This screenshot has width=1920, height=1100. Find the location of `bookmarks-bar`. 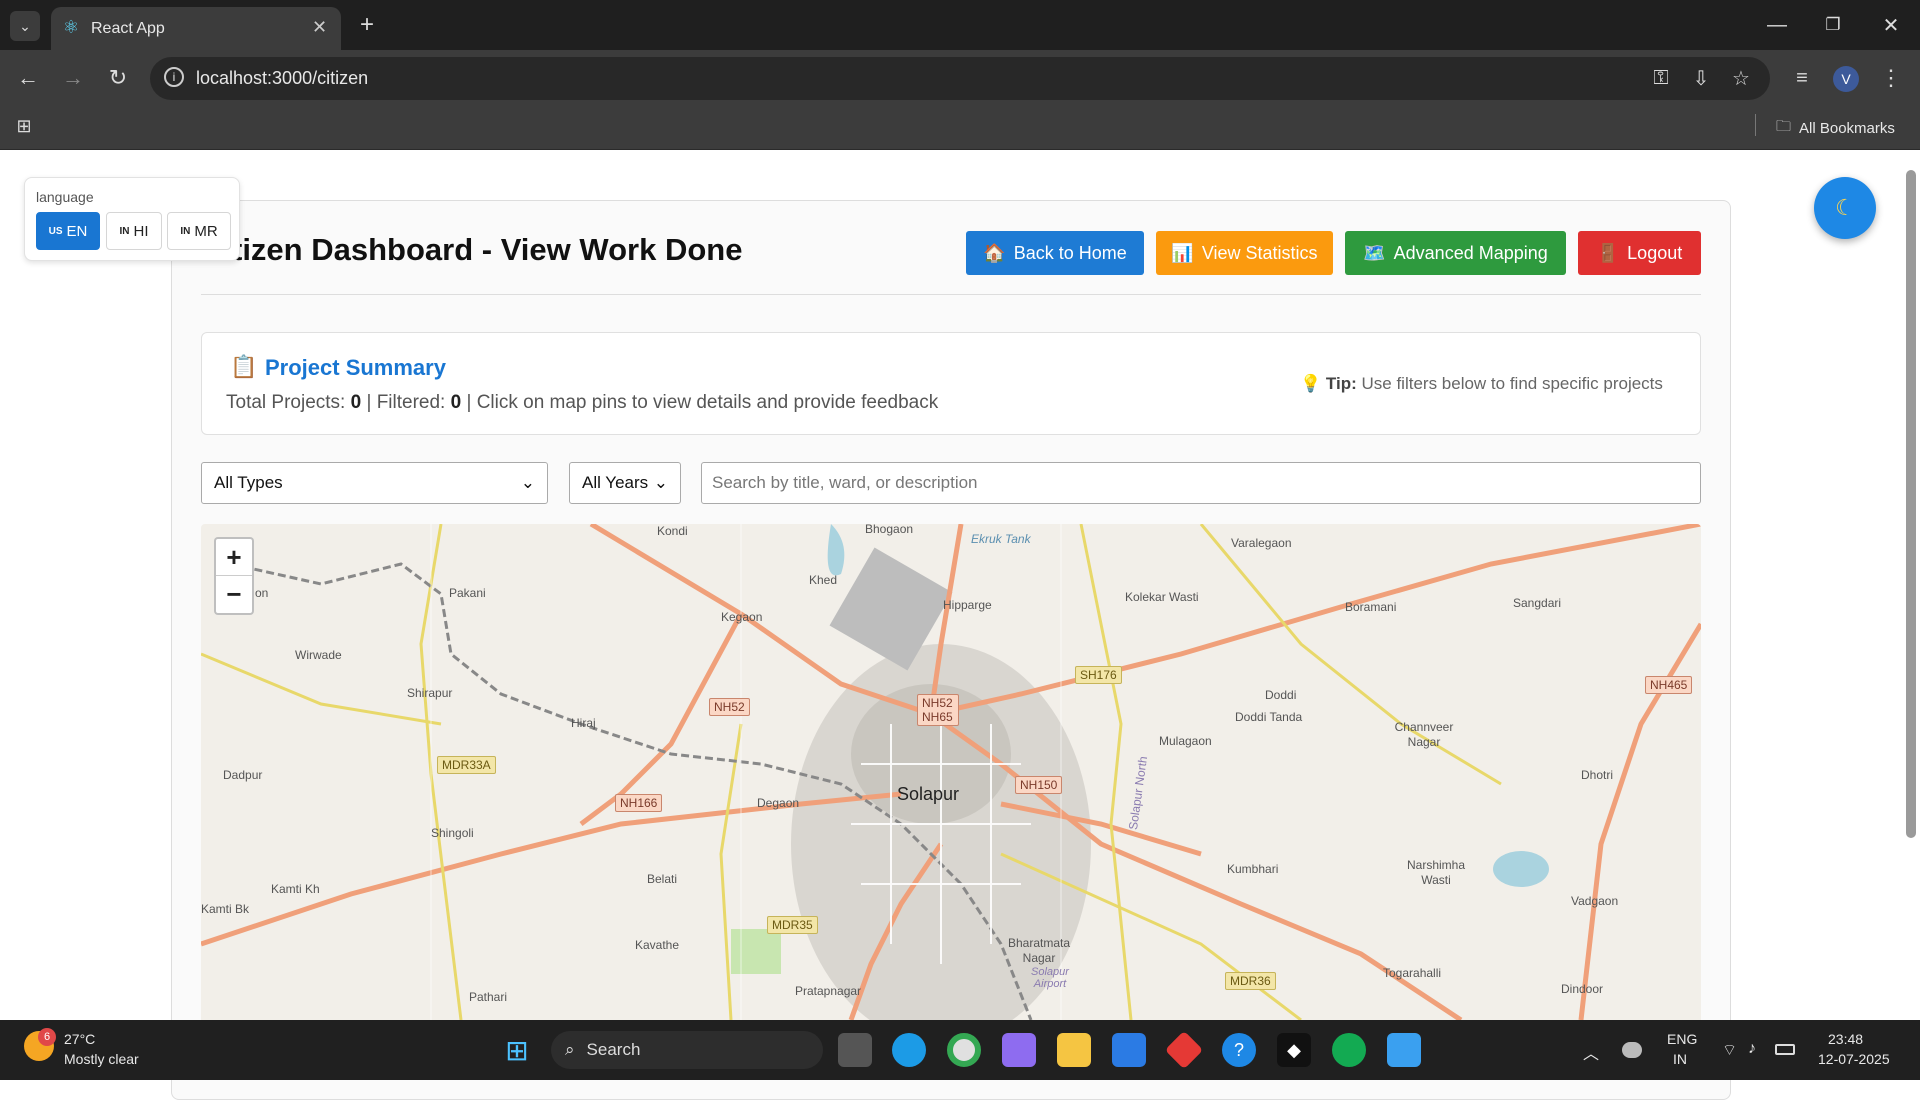

bookmarks-bar is located at coordinates (960, 126).